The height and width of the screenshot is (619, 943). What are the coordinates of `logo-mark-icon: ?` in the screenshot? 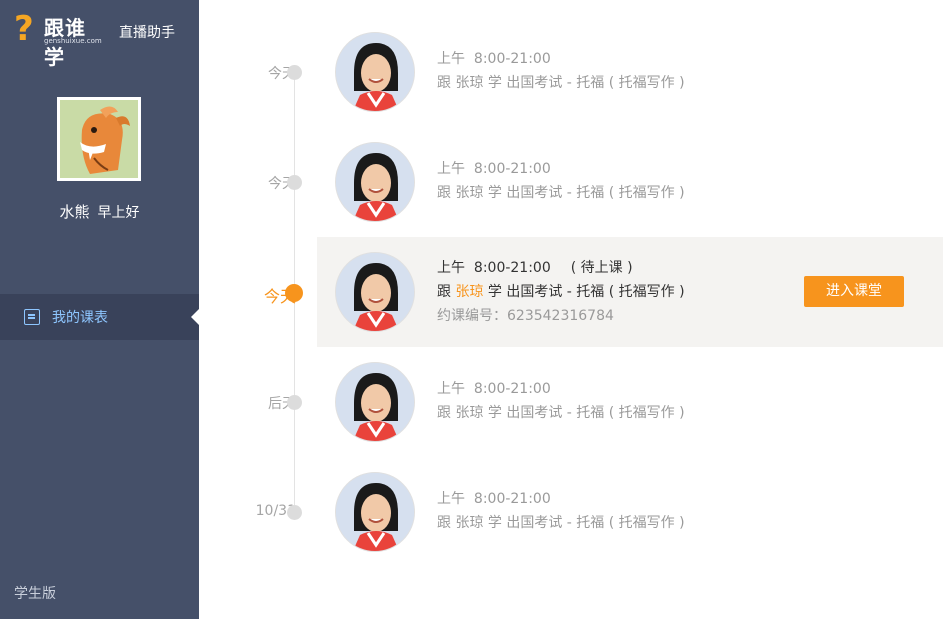 It's located at (24, 29).